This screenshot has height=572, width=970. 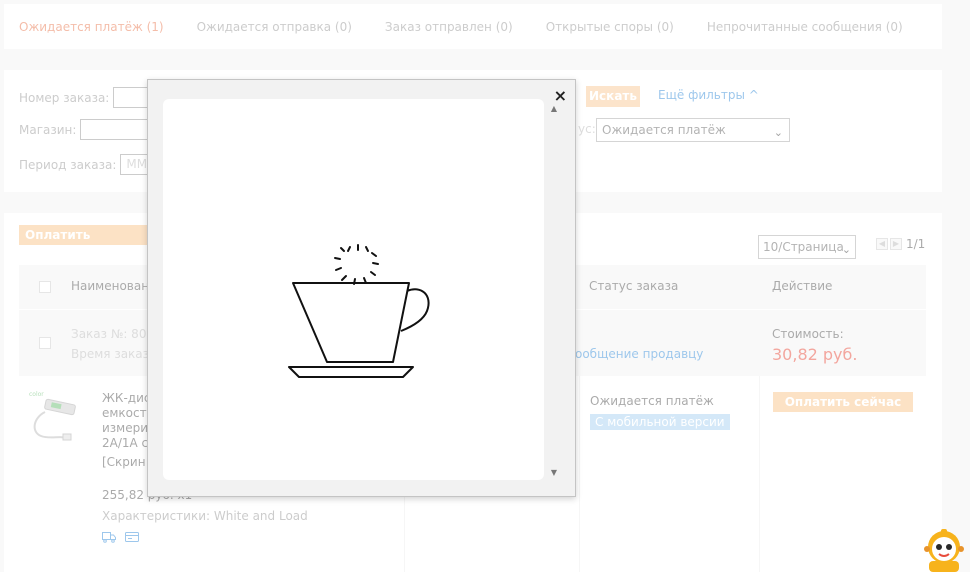 What do you see at coordinates (554, 108) in the screenshot?
I see `scroll-up-arrow-icon: ▲` at bounding box center [554, 108].